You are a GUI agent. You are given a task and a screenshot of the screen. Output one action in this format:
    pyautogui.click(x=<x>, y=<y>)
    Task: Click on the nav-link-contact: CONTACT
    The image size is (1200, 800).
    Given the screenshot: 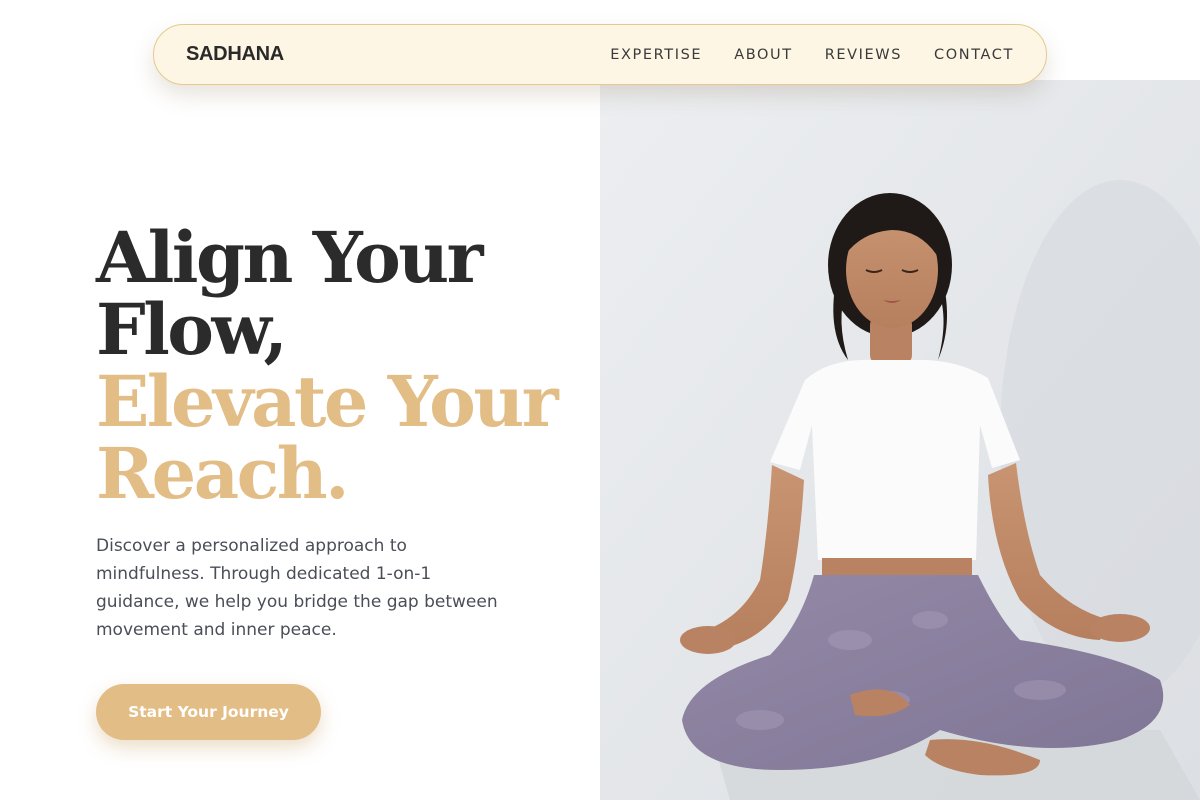 What is the action you would take?
    pyautogui.click(x=974, y=55)
    